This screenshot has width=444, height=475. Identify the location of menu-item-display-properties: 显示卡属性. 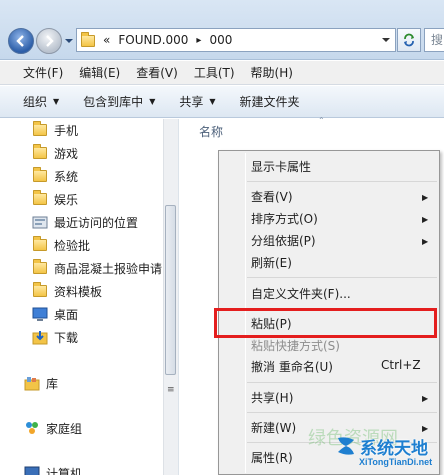
(281, 167).